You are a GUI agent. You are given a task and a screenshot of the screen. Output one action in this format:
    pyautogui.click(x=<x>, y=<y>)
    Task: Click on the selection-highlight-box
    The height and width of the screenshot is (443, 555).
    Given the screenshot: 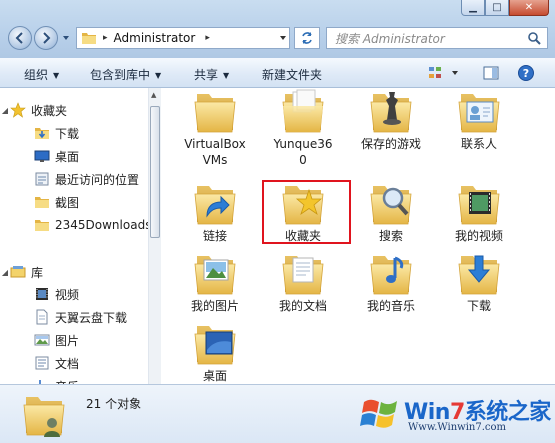 What is the action you would take?
    pyautogui.click(x=306, y=212)
    